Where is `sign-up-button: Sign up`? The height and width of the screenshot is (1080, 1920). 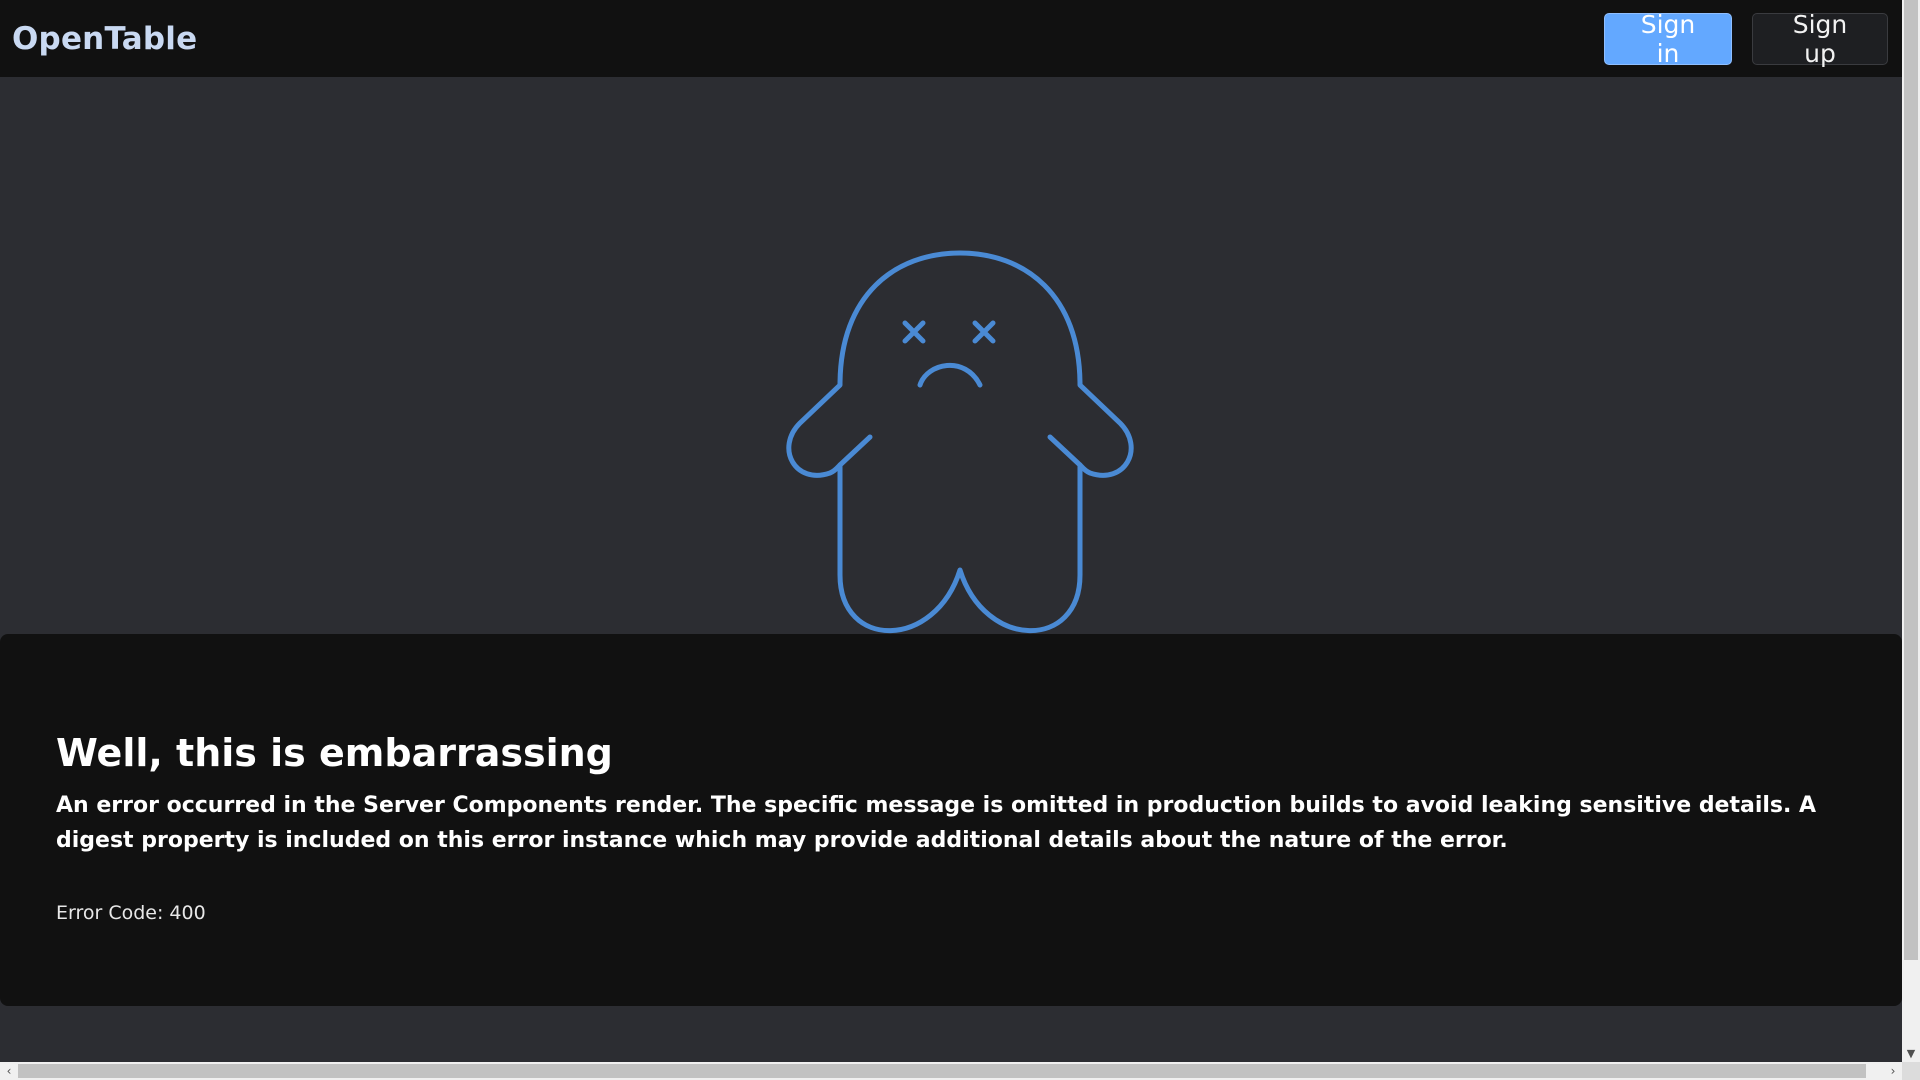 sign-up-button: Sign up is located at coordinates (1820, 39).